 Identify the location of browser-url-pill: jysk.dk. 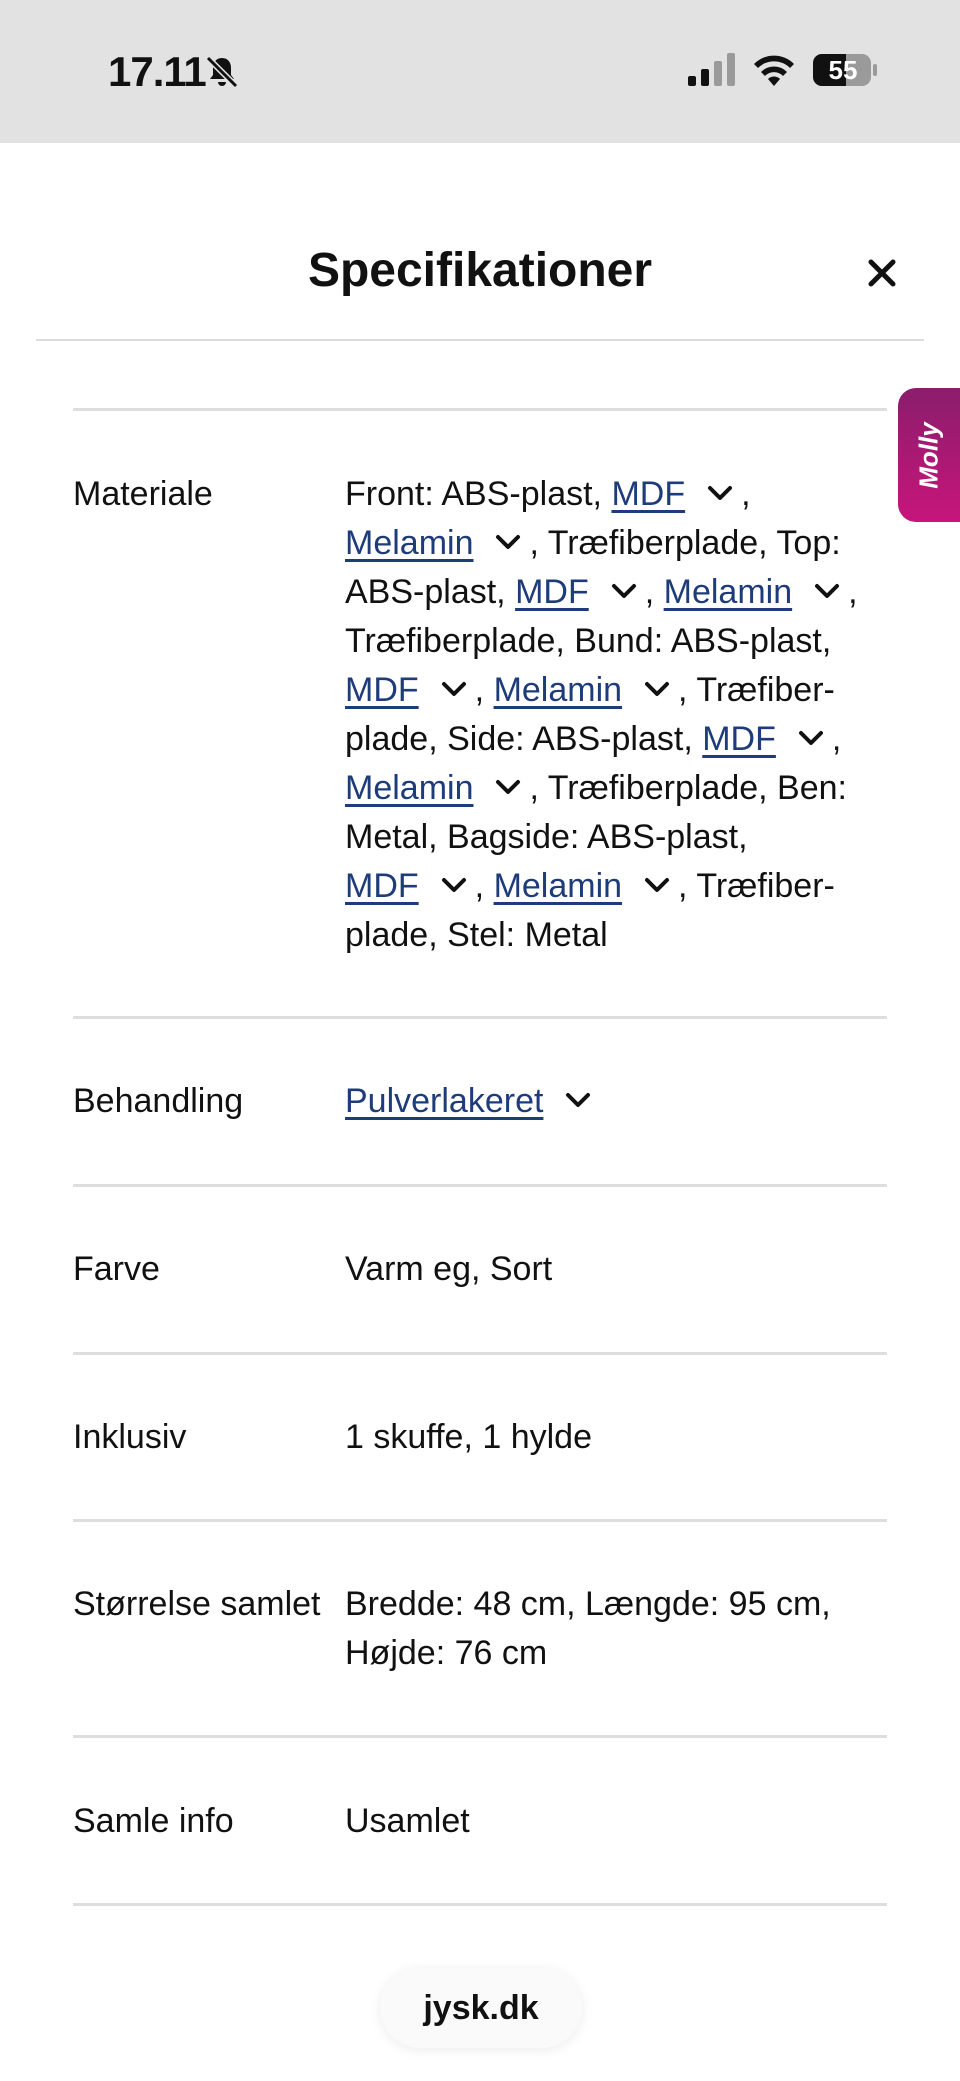
(481, 2008).